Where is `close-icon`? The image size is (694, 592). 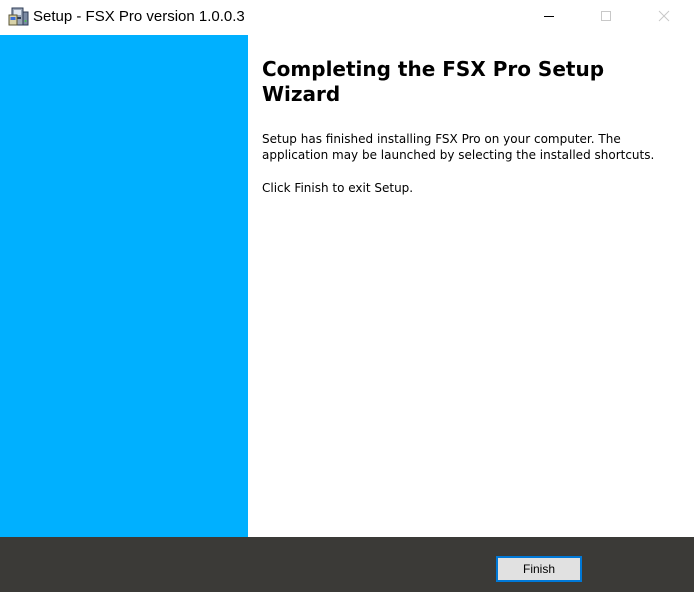 close-icon is located at coordinates (664, 16).